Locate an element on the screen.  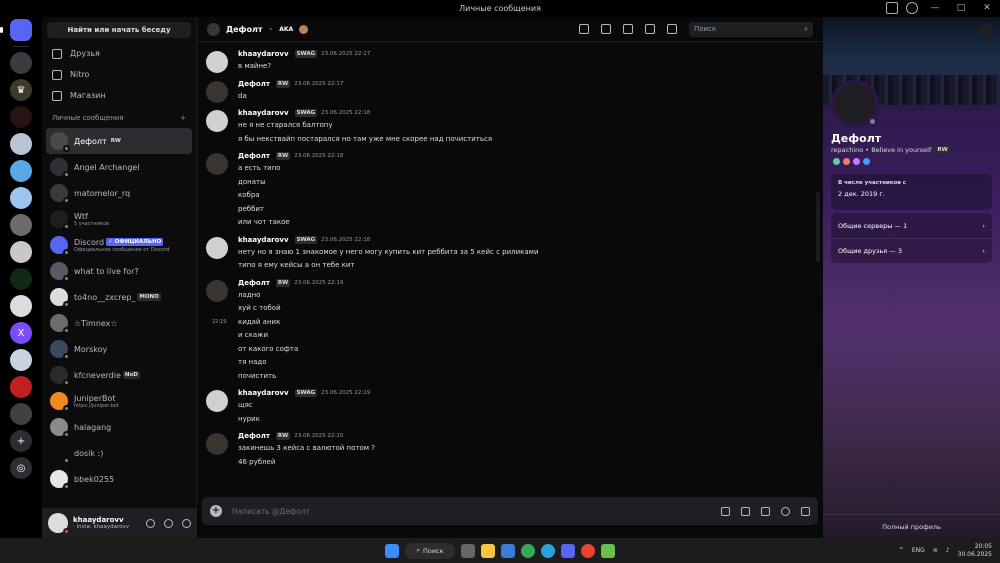
video-call-icon is located at coordinates (606, 29).